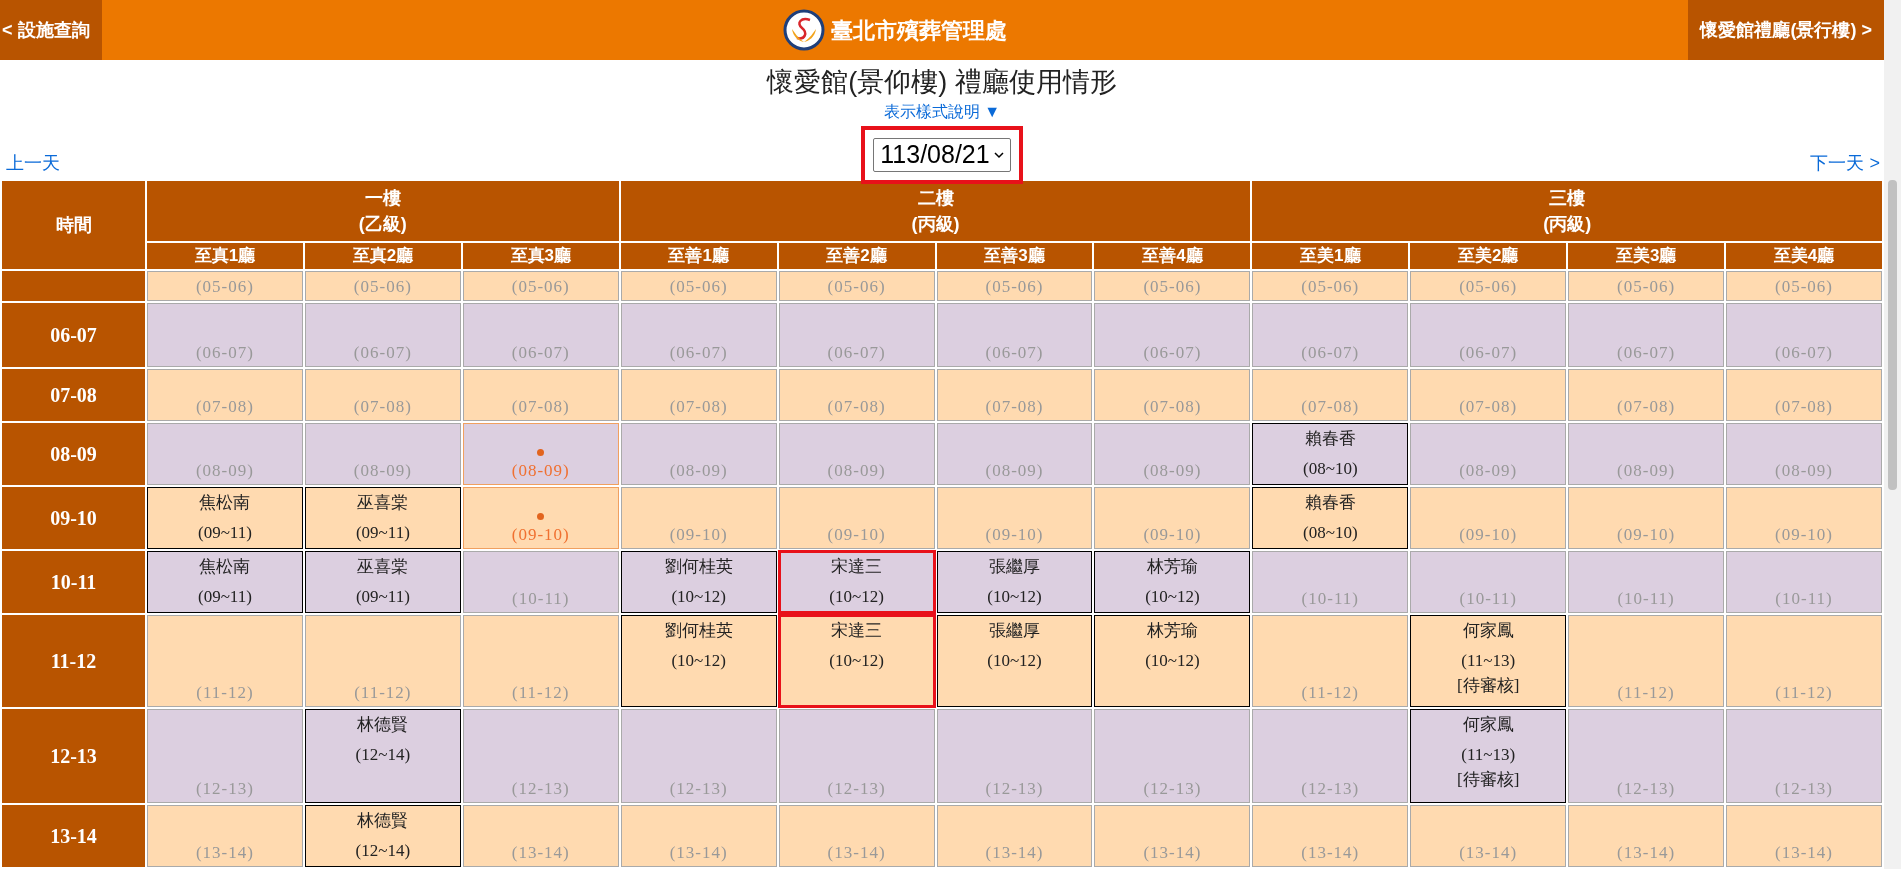 The image size is (1901, 869). Describe the element at coordinates (1804, 256) in the screenshot. I see `hall-header: 至美4廳` at that location.